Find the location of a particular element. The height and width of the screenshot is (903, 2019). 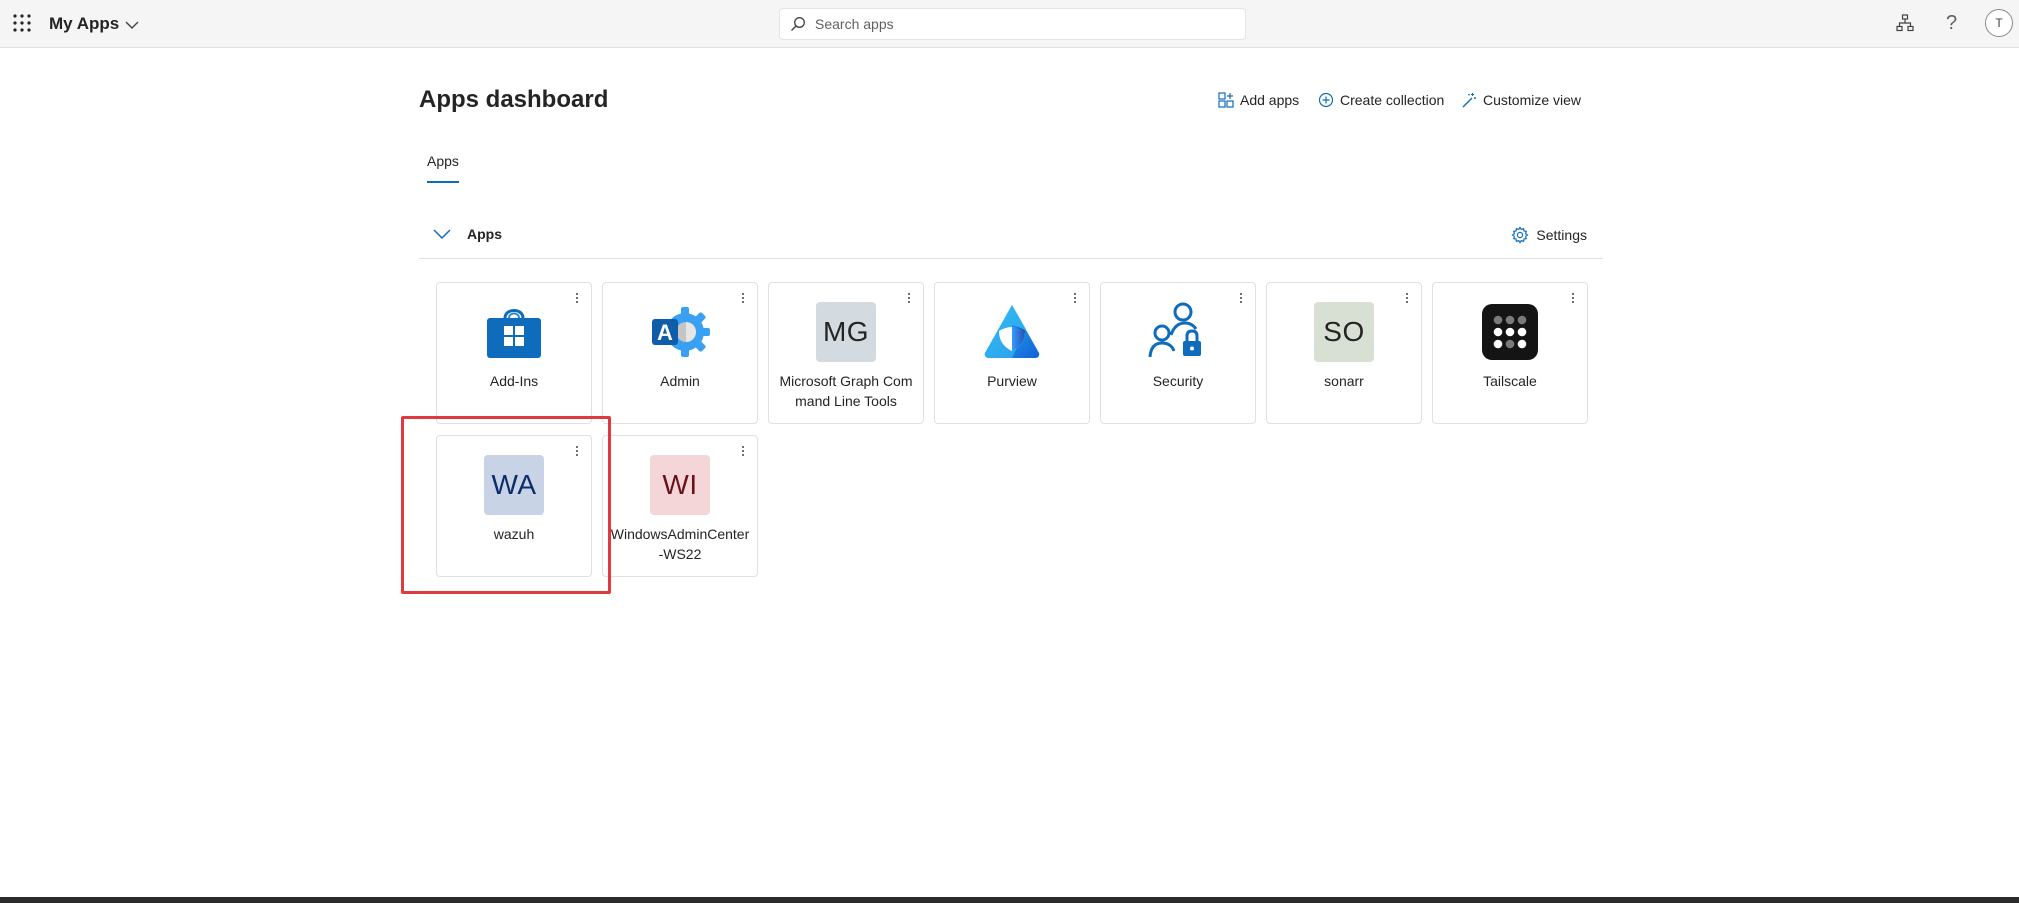

app-tile-purview: Purview is located at coordinates (1012, 353).